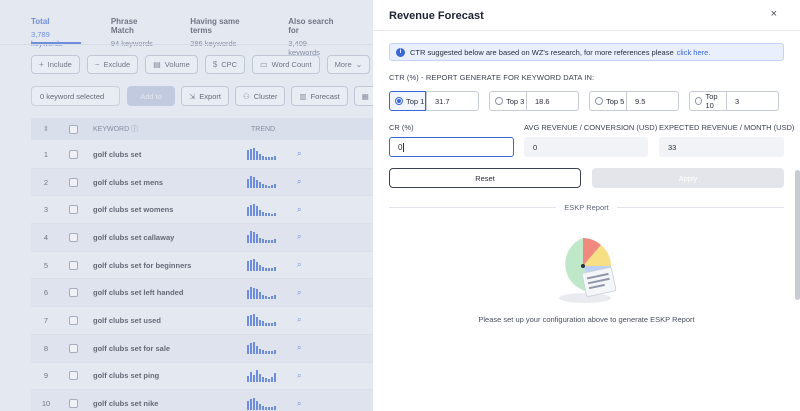 The image size is (800, 411). Describe the element at coordinates (752, 101) in the screenshot. I see `ctr-value-input: 3` at that location.